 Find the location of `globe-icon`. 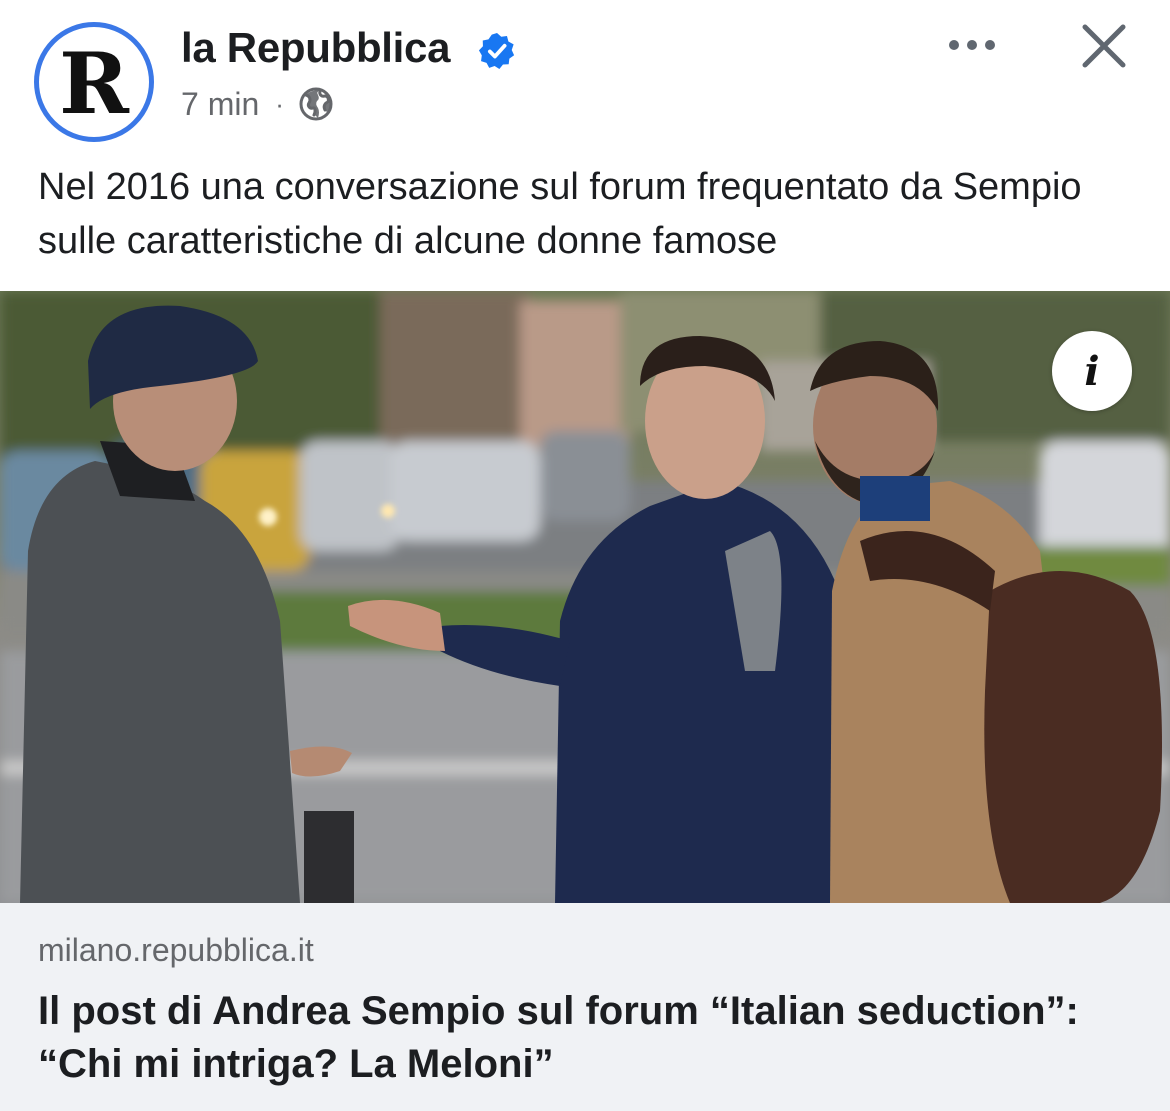

globe-icon is located at coordinates (316, 104).